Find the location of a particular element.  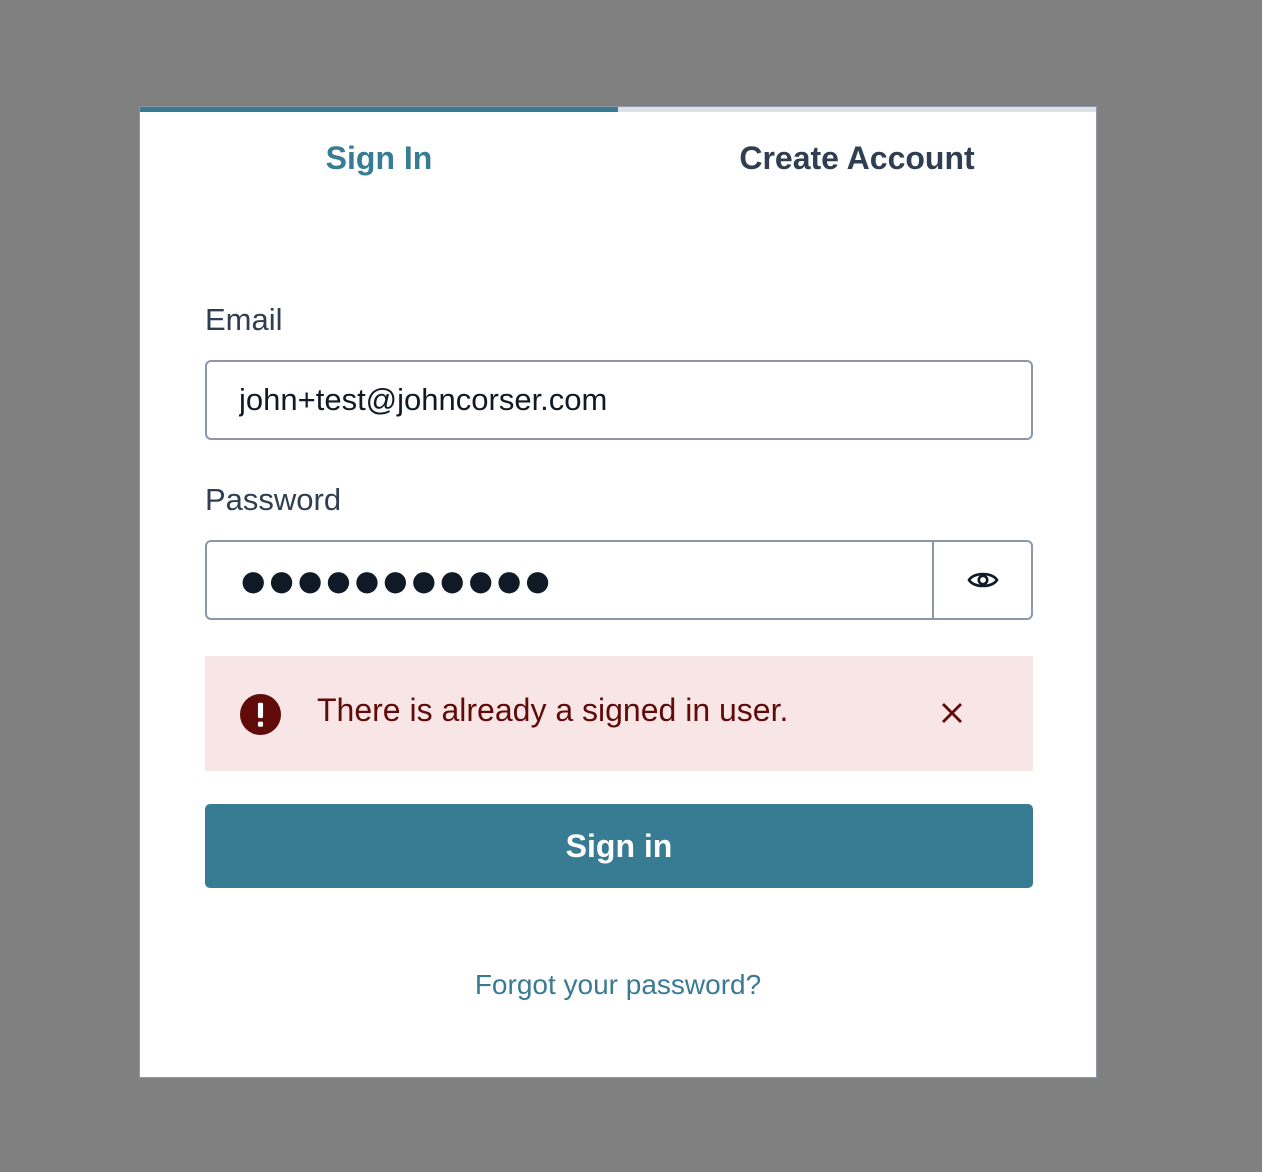

dismiss-alert-button is located at coordinates (952, 713).